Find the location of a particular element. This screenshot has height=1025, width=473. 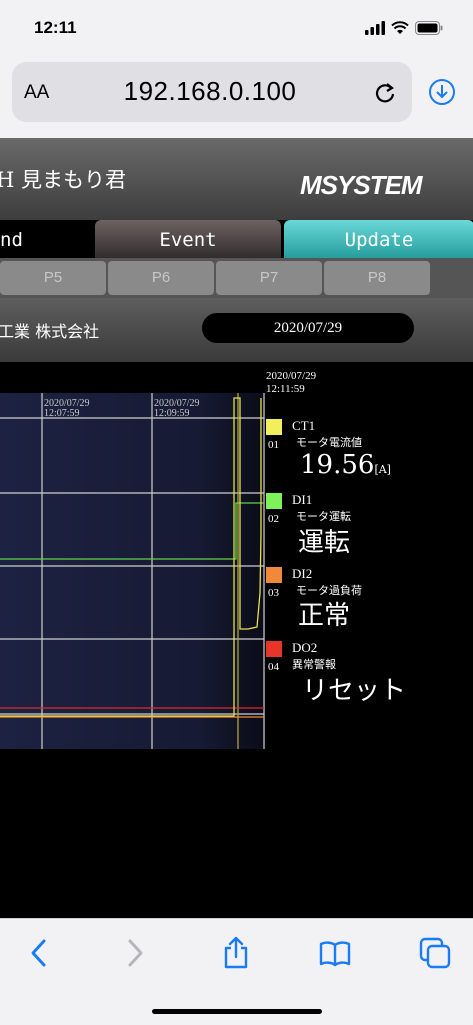

brand-logo: MSYSTEM is located at coordinates (361, 185).